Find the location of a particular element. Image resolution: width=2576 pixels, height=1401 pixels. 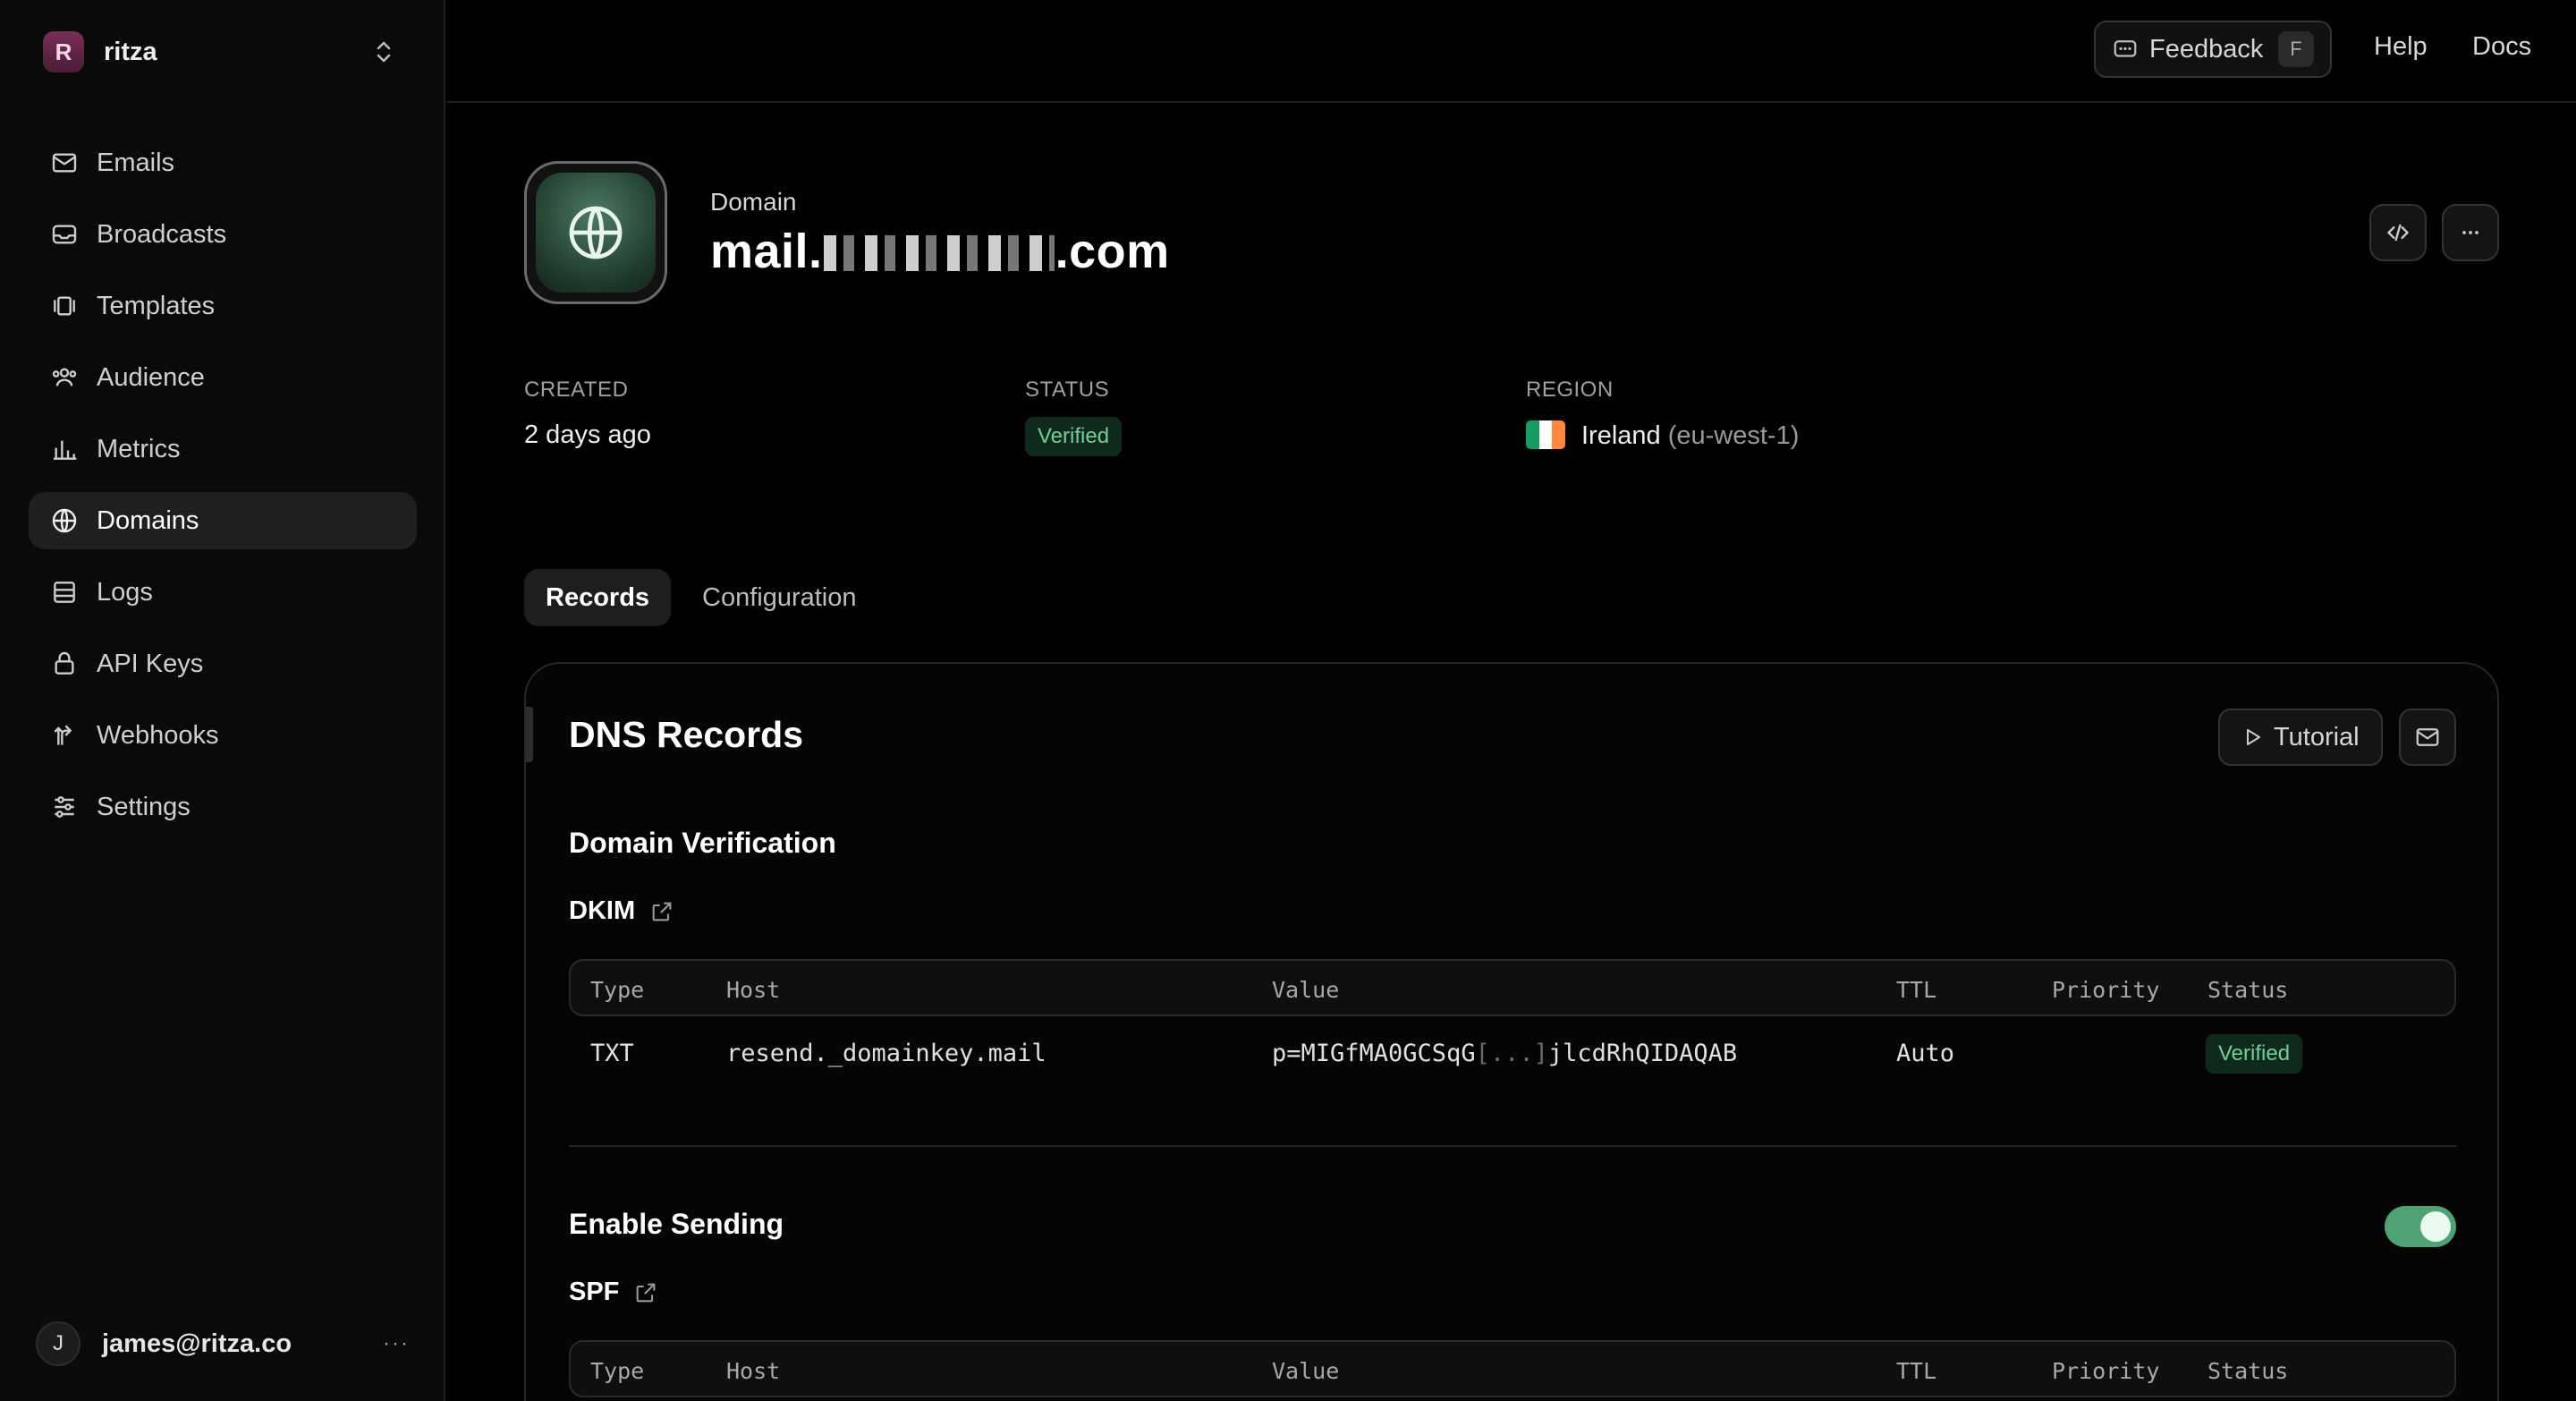

topbar: Feedback F Help Docs is located at coordinates (1511, 51).